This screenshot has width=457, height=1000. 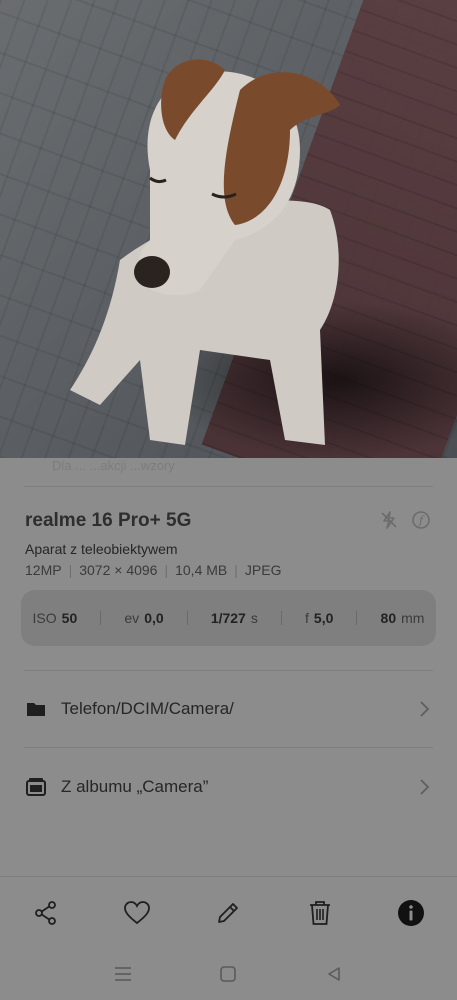 I want to click on back-button, so click(x=334, y=974).